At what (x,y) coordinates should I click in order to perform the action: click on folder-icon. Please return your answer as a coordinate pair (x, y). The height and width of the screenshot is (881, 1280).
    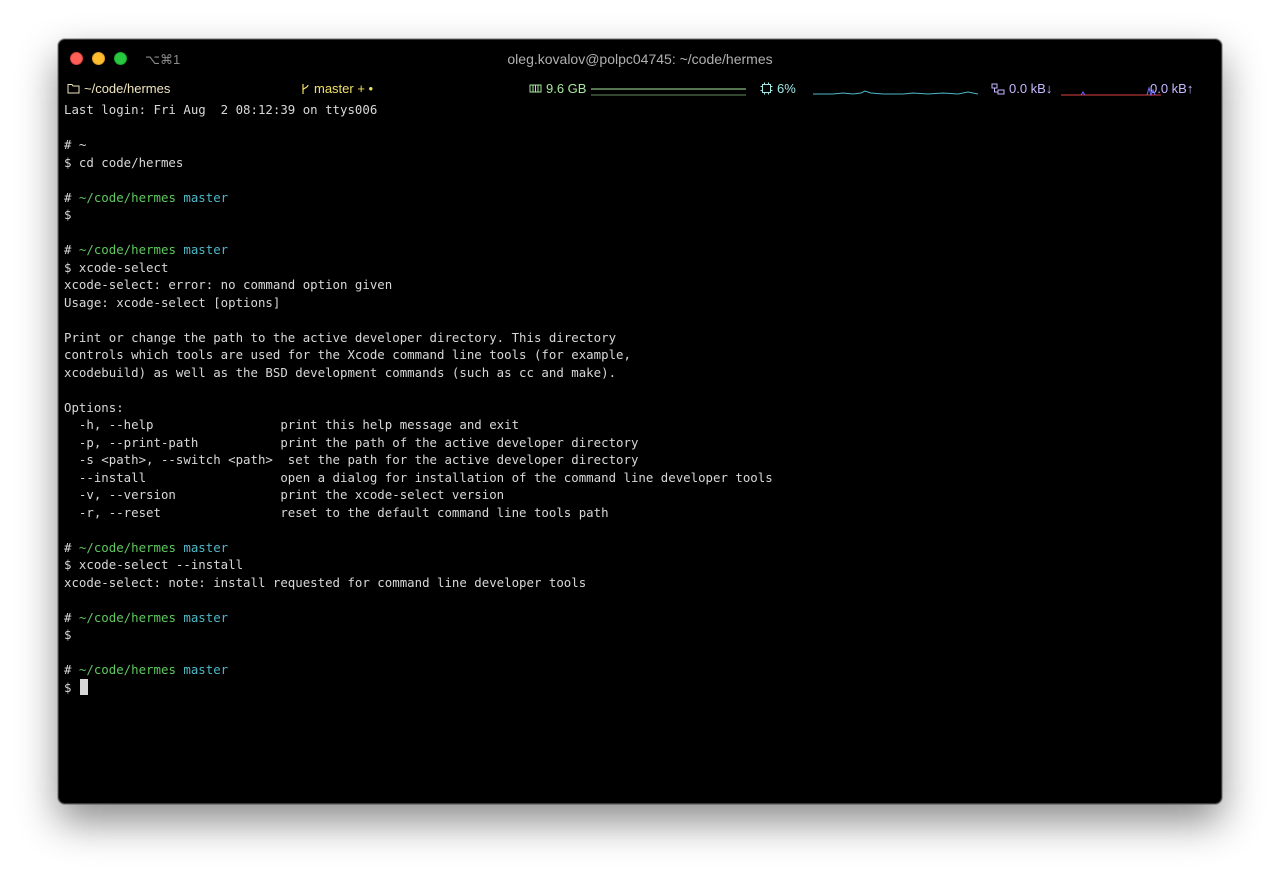
    Looking at the image, I should click on (73, 89).